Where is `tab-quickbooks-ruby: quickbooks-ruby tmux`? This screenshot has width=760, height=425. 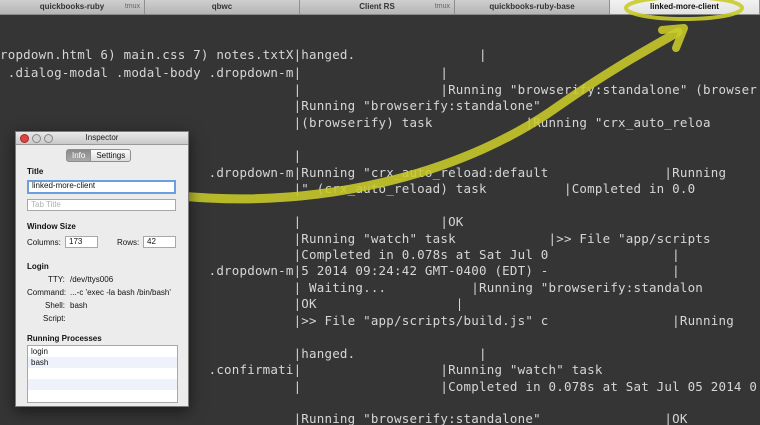
tab-quickbooks-ruby: quickbooks-ruby tmux is located at coordinates (72, 7).